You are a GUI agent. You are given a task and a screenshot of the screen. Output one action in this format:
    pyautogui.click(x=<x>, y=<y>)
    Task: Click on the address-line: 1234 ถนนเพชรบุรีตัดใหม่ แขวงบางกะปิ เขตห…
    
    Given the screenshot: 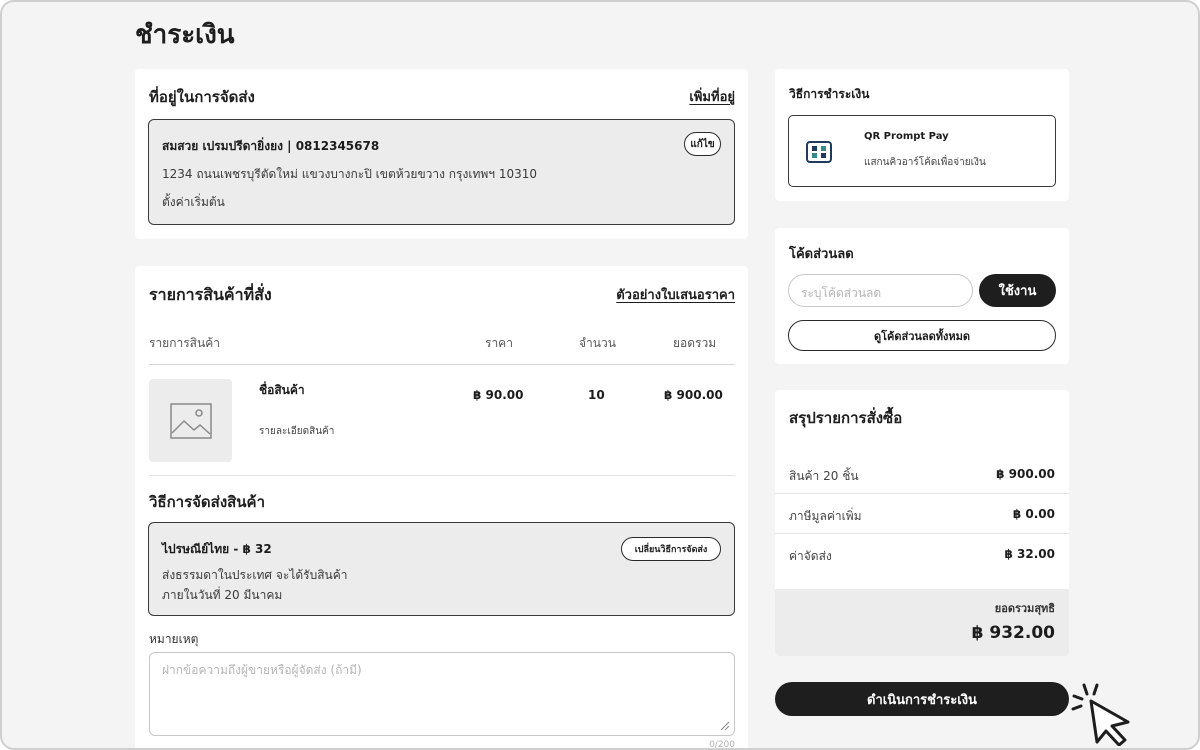 What is the action you would take?
    pyautogui.click(x=350, y=174)
    